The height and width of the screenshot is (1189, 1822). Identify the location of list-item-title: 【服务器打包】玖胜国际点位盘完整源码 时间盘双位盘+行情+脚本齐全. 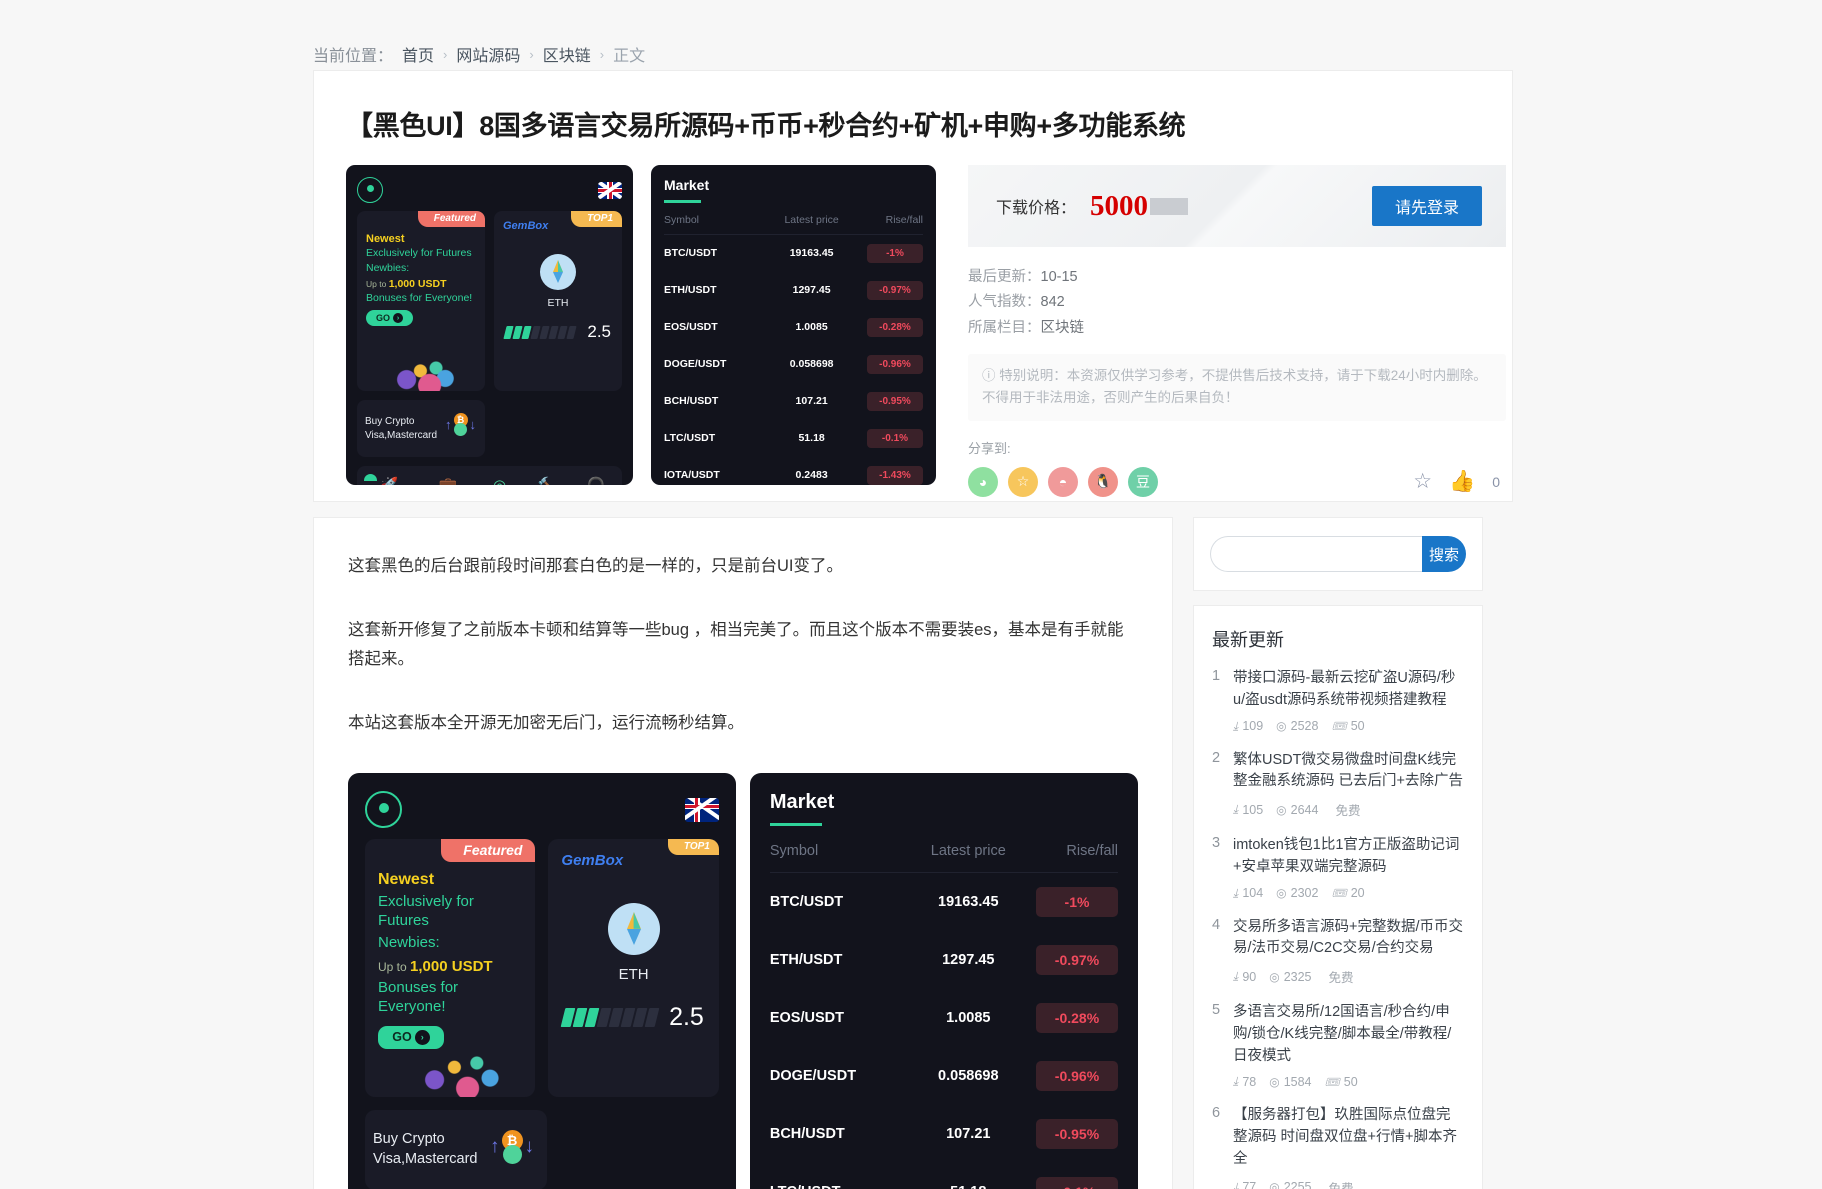
(1348, 1137).